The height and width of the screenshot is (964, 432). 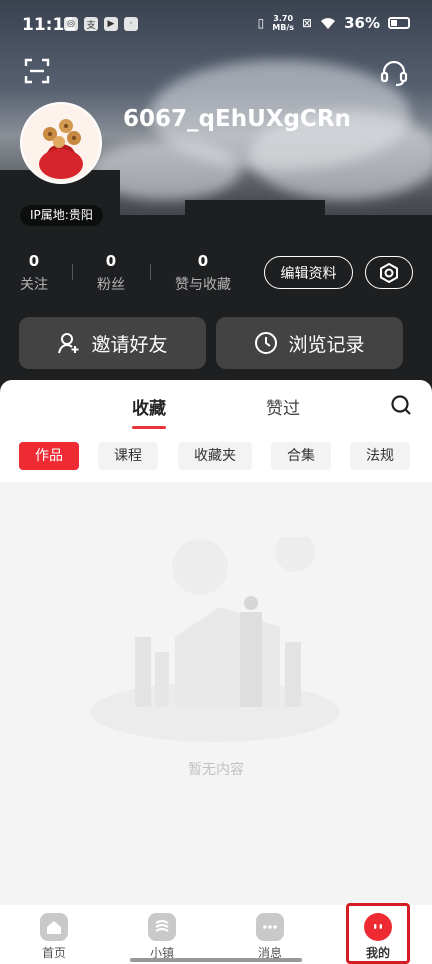 I want to click on status-right: ▯ 3.70 MB/s ⊠ 36%, so click(x=334, y=23).